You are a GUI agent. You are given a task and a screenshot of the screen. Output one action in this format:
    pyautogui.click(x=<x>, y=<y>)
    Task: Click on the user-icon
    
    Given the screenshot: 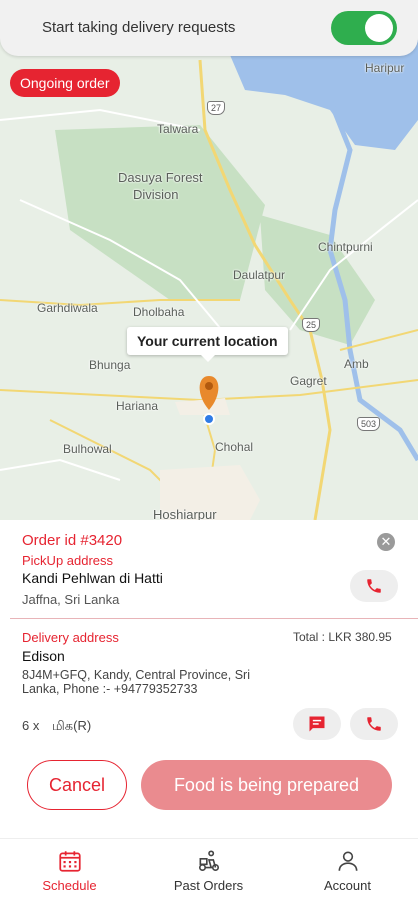 What is the action you would take?
    pyautogui.click(x=348, y=861)
    